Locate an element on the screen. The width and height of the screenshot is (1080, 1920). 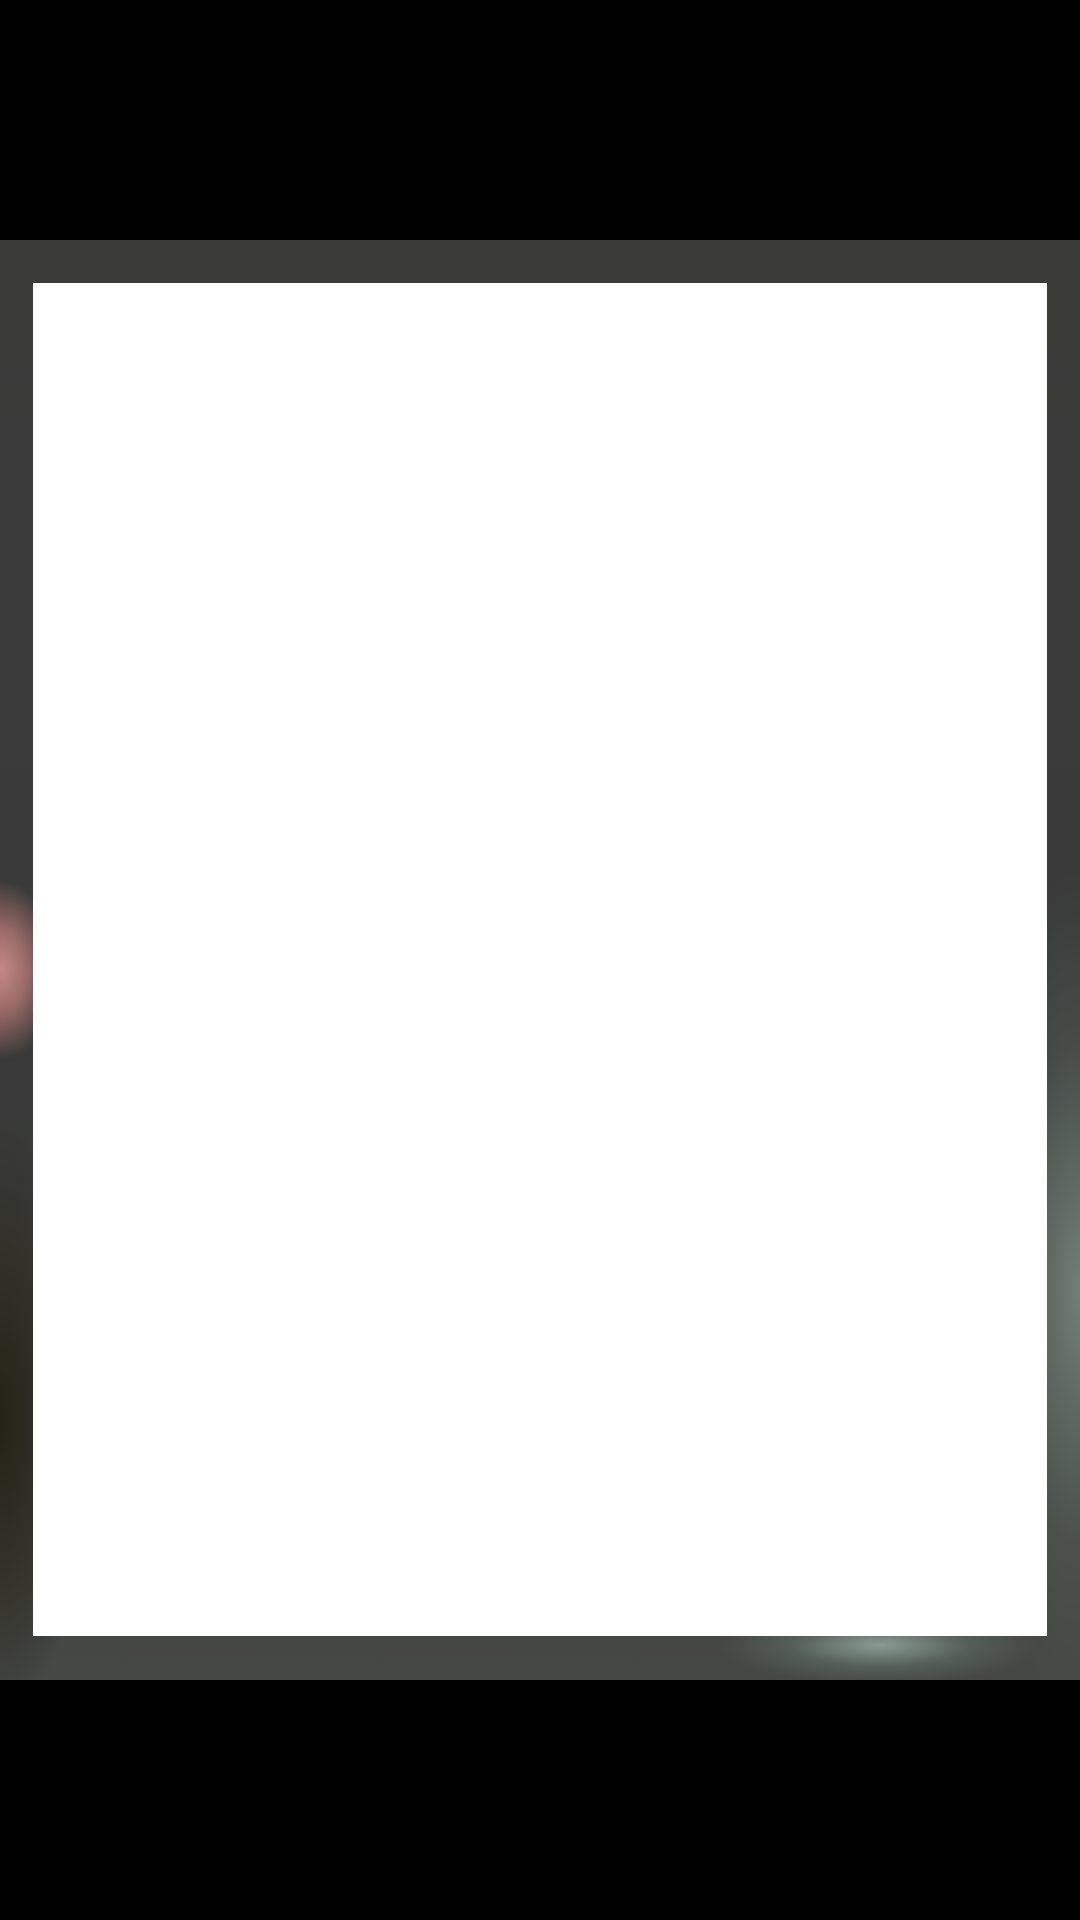
top-bar is located at coordinates (540, 120).